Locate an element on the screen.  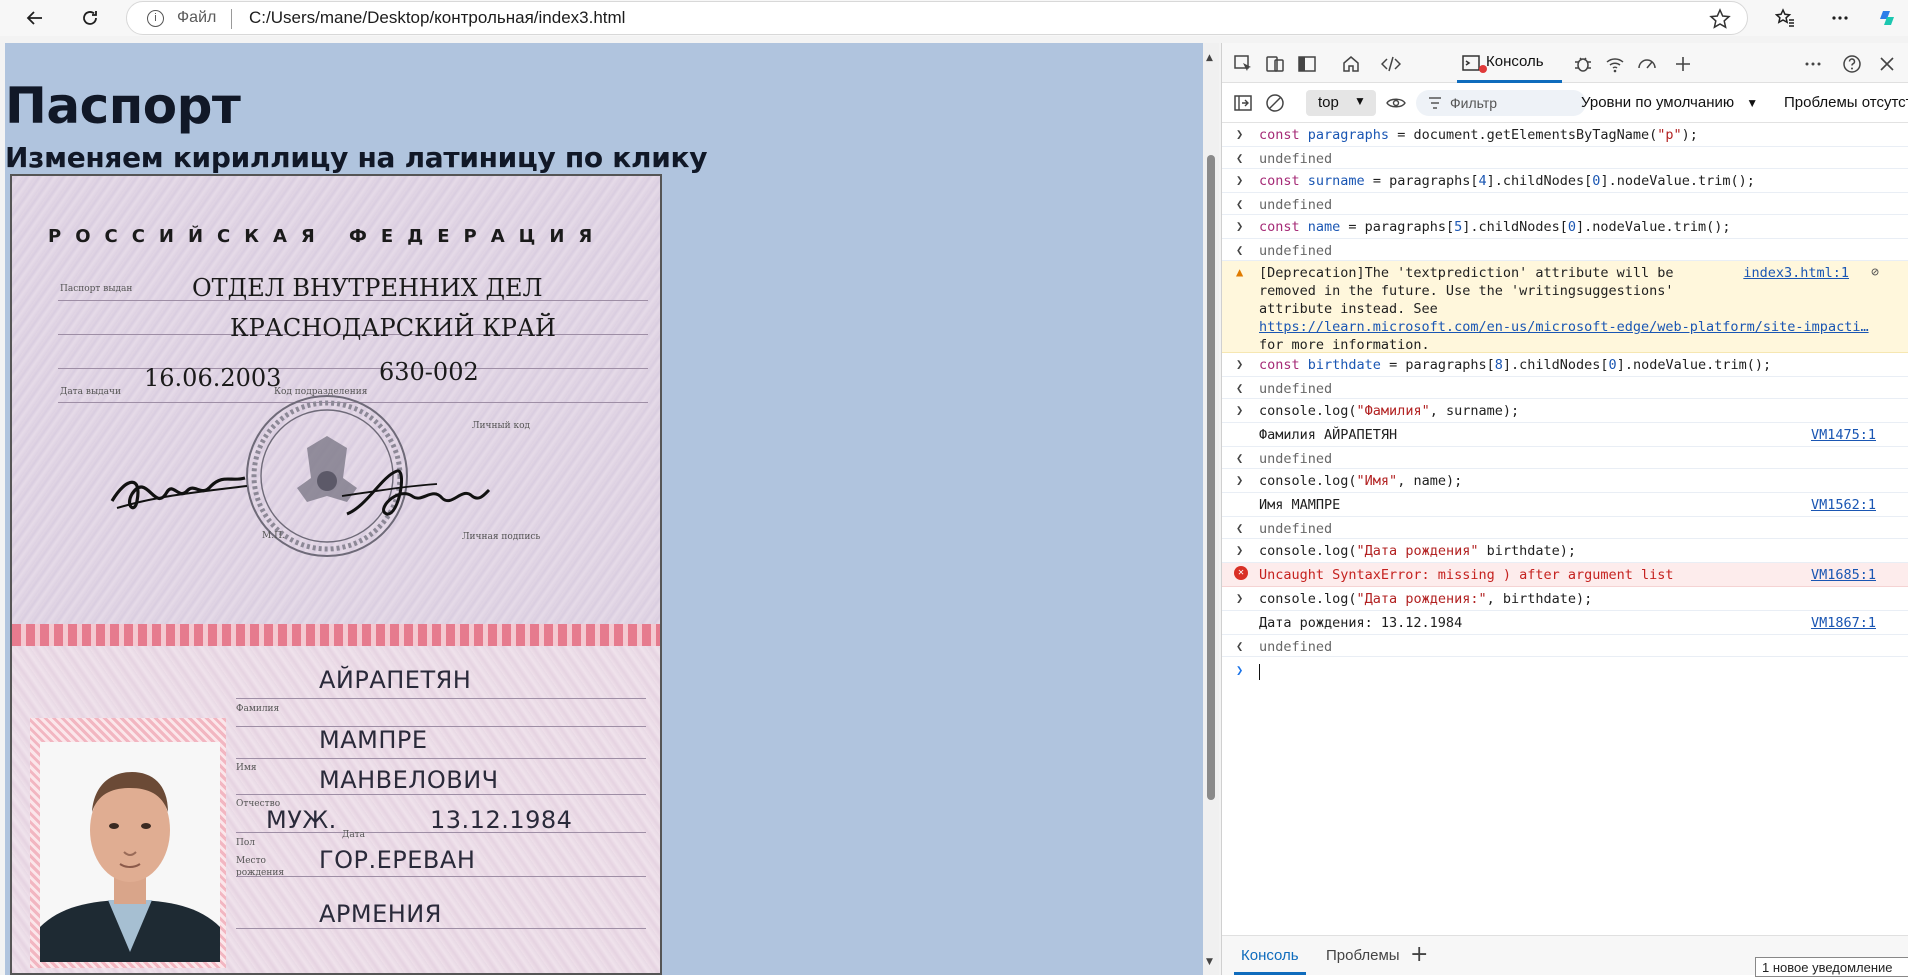
filter-input: Фильтр is located at coordinates (1501, 103).